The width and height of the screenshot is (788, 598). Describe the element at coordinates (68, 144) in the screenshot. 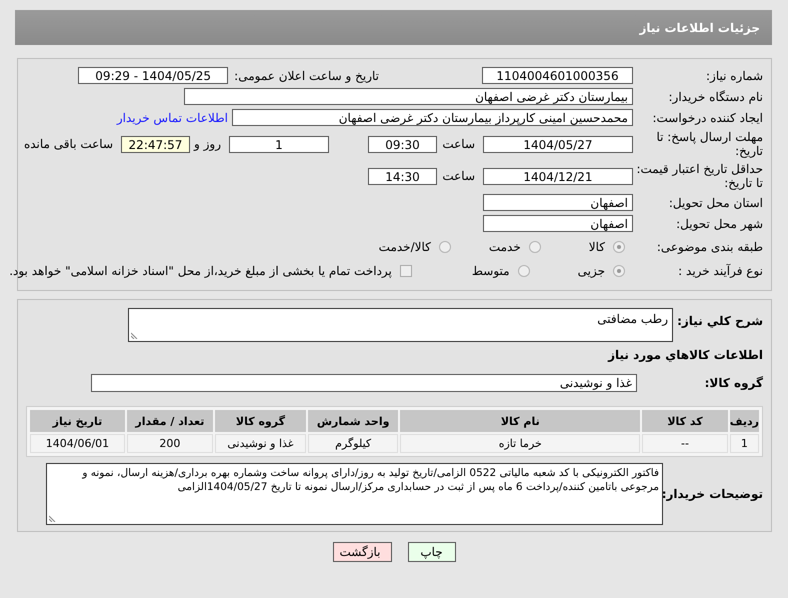

I see `field-label: ساعت باقی مانده` at that location.